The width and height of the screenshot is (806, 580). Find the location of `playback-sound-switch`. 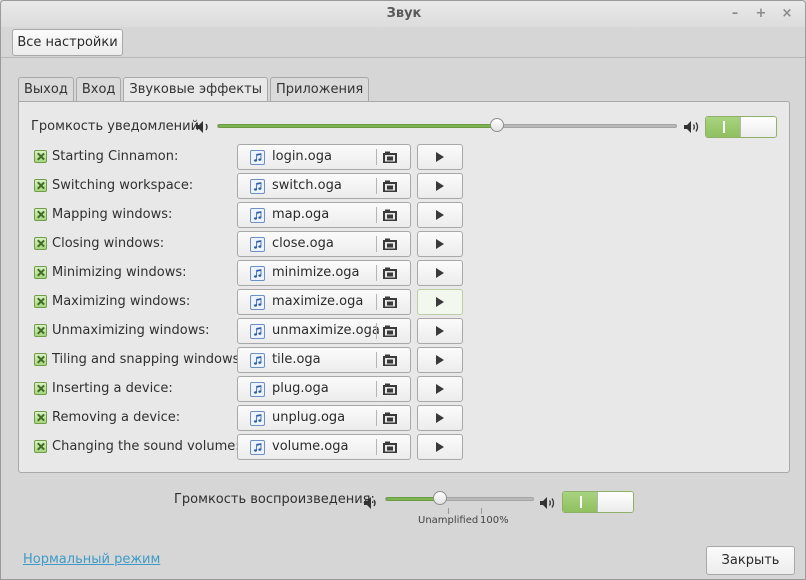

playback-sound-switch is located at coordinates (598, 502).